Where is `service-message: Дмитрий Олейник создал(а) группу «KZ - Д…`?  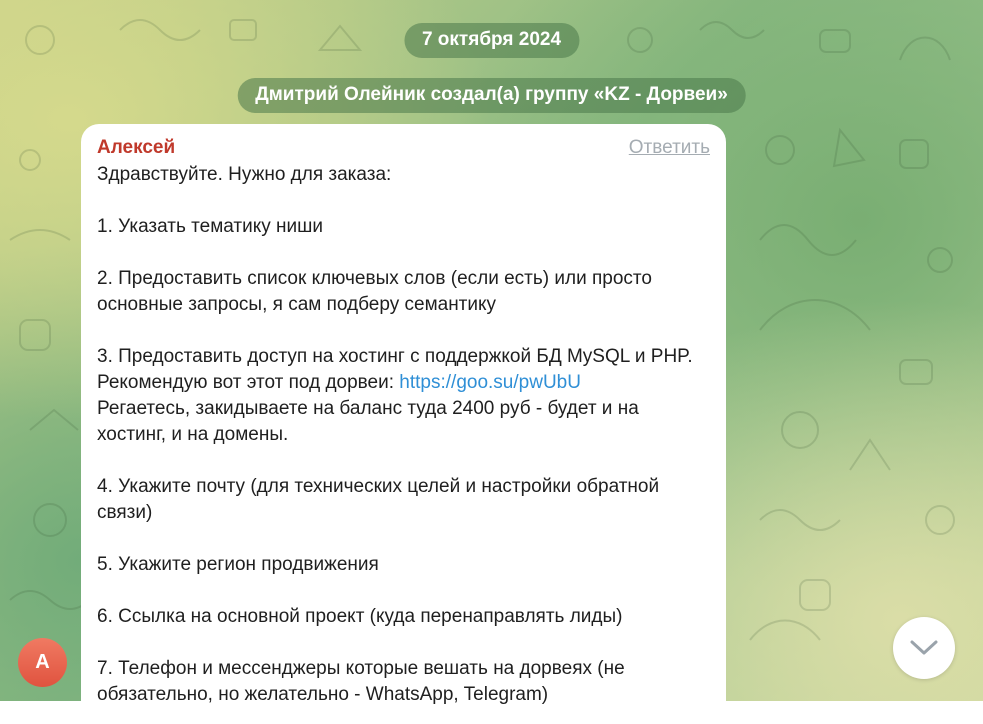
service-message: Дмитрий Олейник создал(а) группу «KZ - Д… is located at coordinates (491, 95).